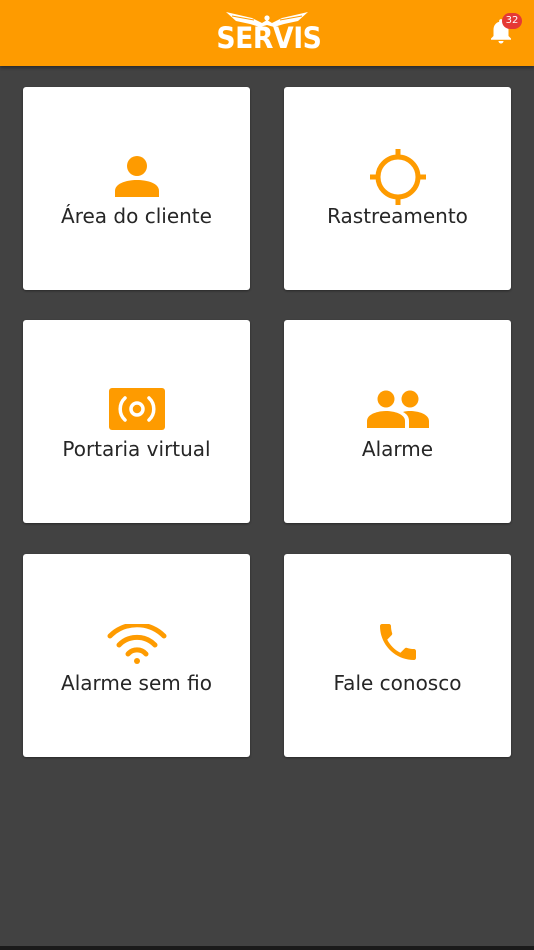 The width and height of the screenshot is (534, 950). What do you see at coordinates (397, 177) in the screenshot?
I see `crosshair-icon` at bounding box center [397, 177].